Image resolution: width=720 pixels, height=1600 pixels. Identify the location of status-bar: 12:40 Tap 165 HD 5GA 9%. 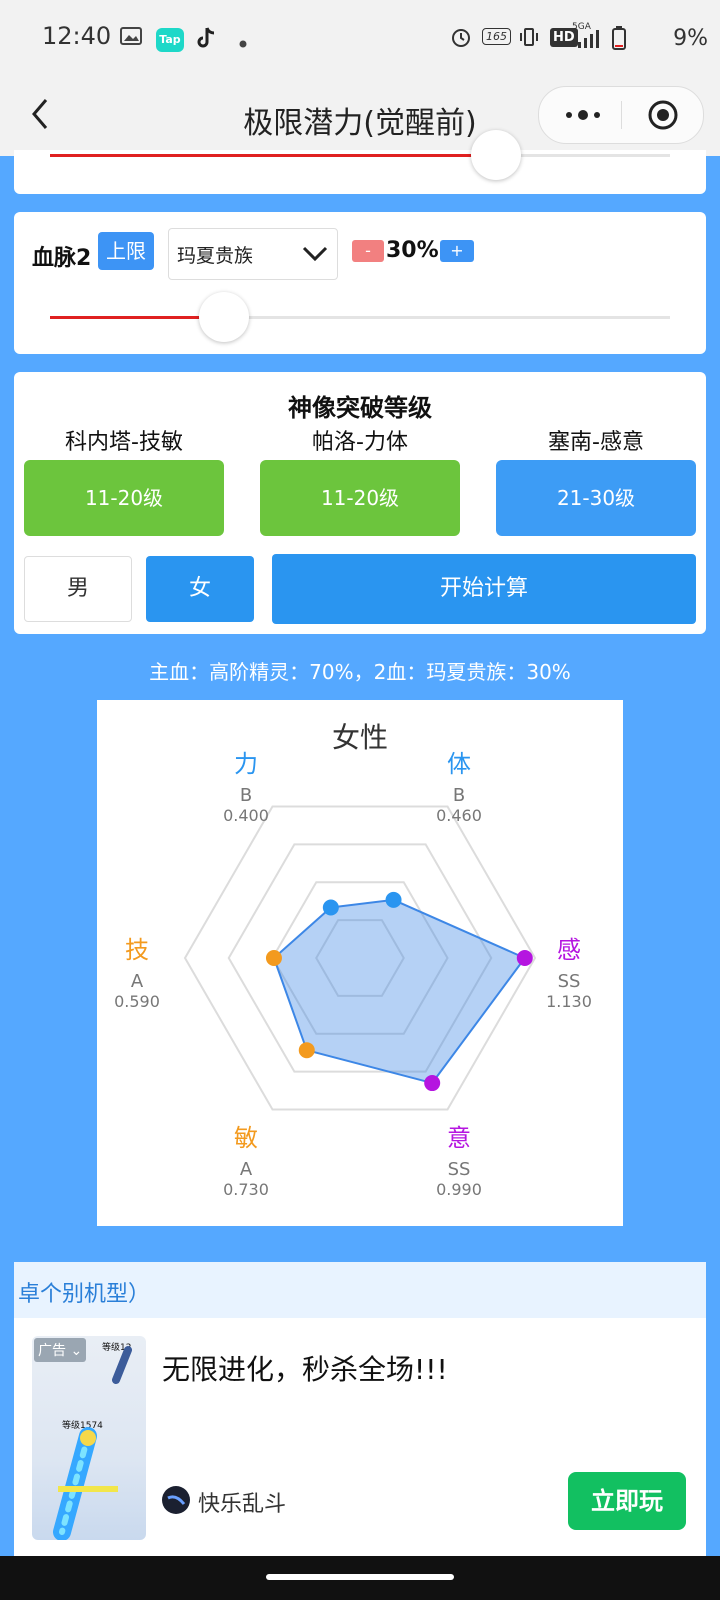
(360, 40).